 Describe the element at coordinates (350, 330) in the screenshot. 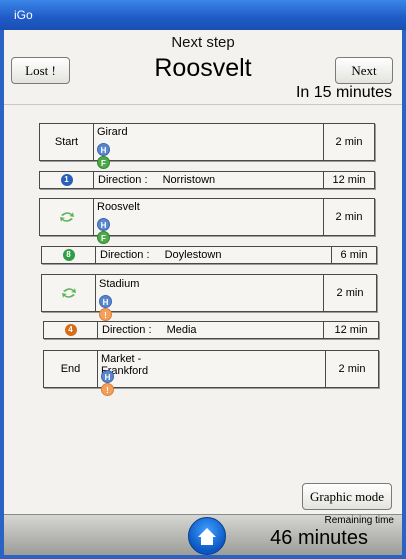

I see `leg3-time: 12 min` at that location.